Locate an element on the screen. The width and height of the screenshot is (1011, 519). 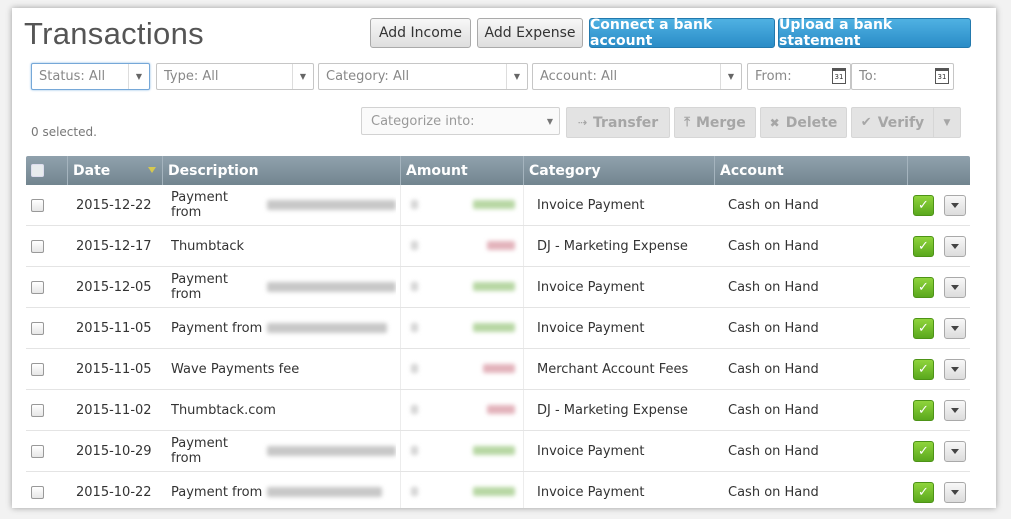
date-text: 2015-12-22 is located at coordinates (114, 205).